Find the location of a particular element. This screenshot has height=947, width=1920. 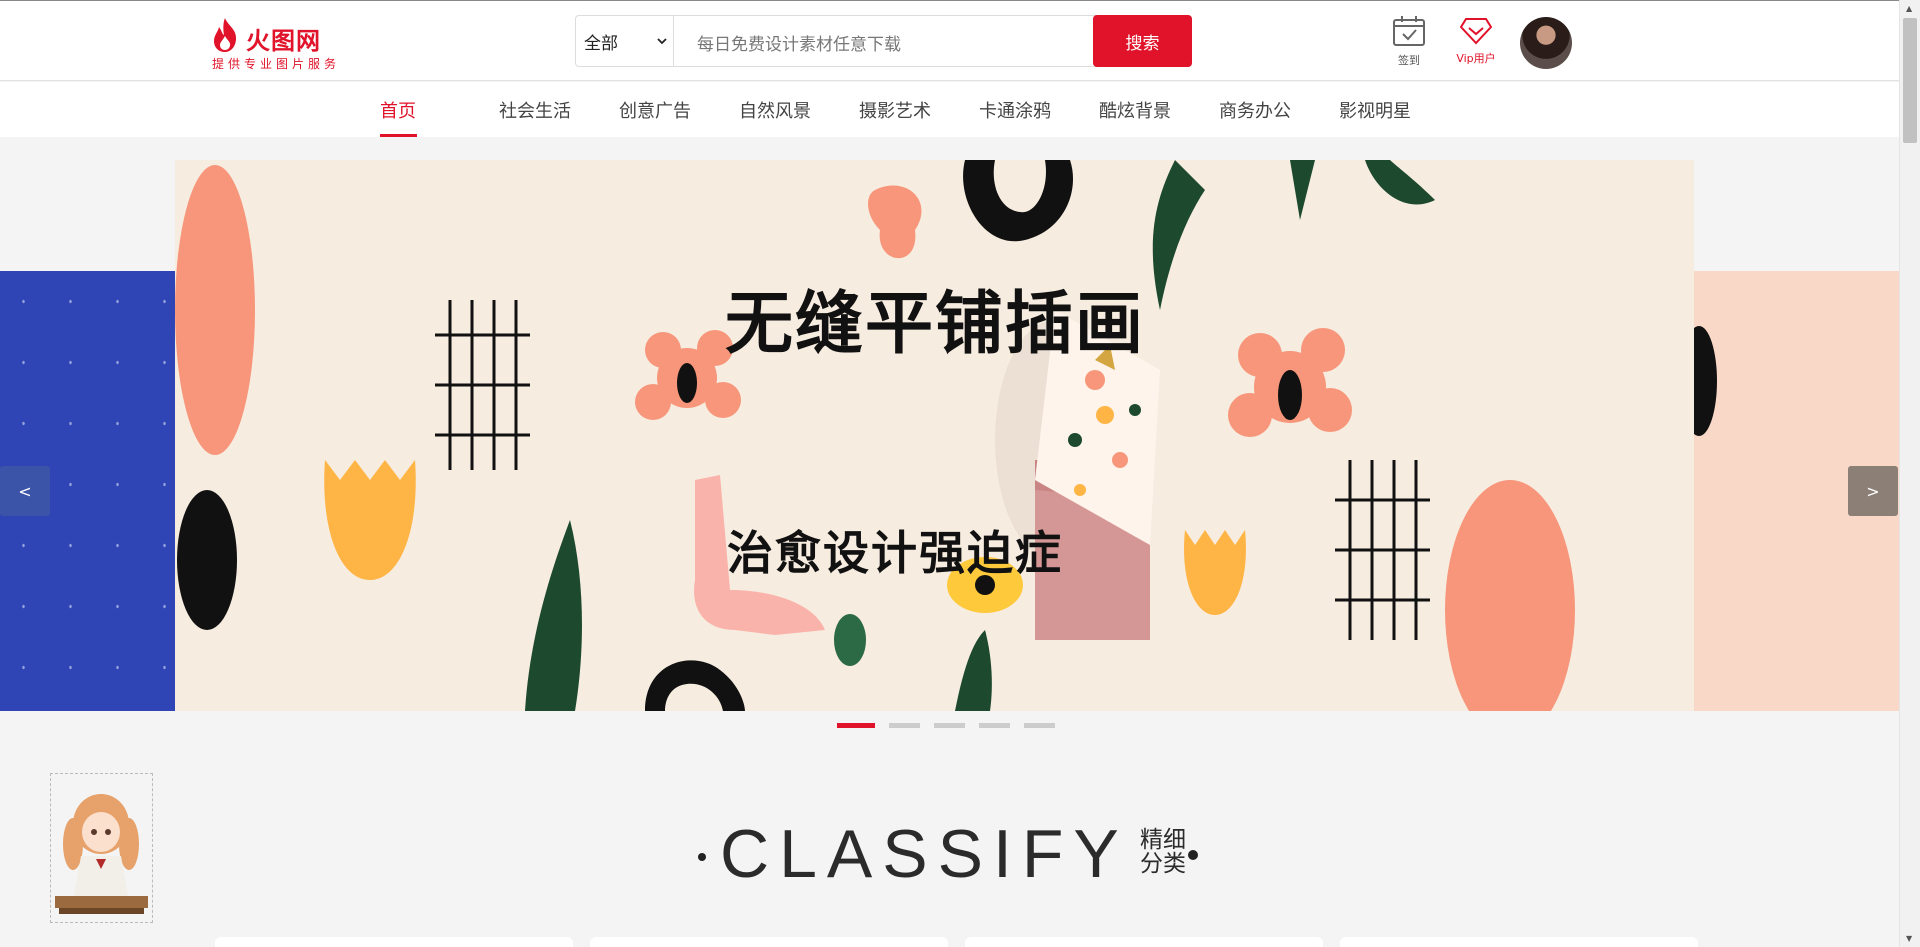

nav-item-business: 商务办公 is located at coordinates (1255, 110).